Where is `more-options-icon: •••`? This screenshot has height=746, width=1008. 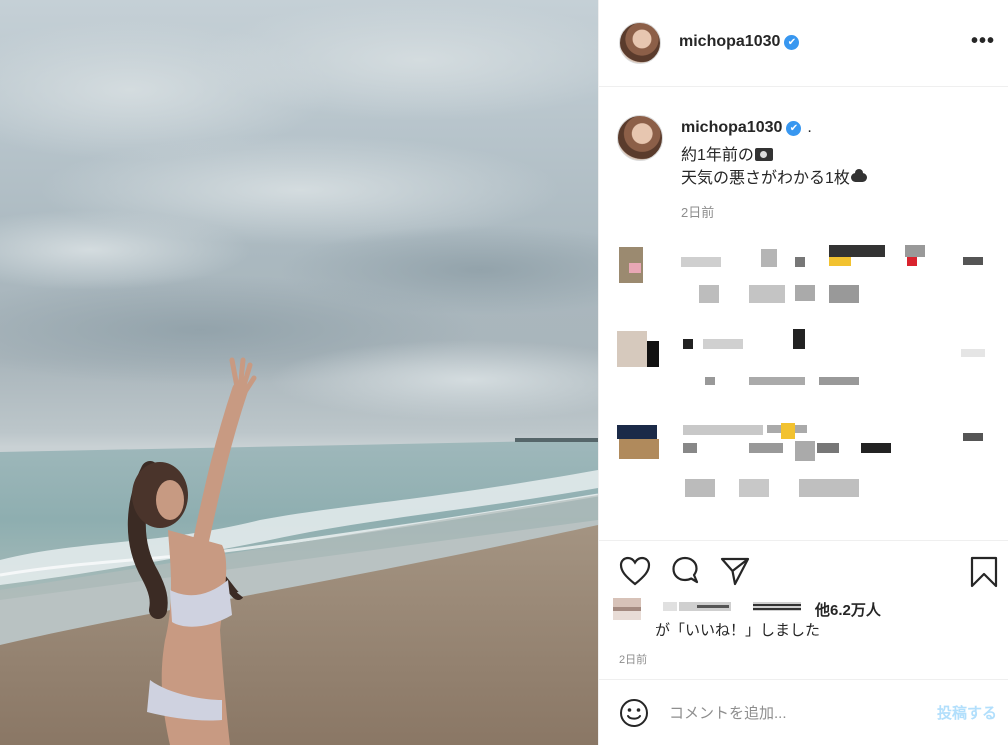 more-options-icon: ••• is located at coordinates (983, 41).